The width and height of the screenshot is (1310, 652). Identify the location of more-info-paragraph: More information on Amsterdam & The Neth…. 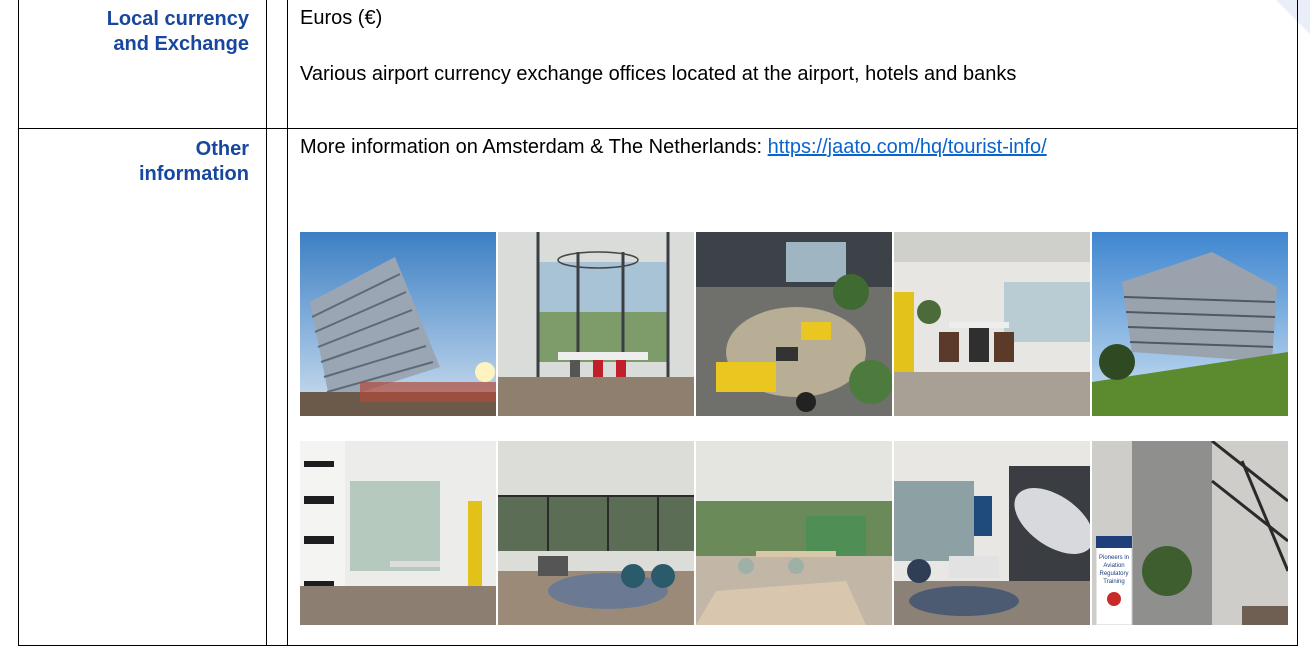
(793, 147).